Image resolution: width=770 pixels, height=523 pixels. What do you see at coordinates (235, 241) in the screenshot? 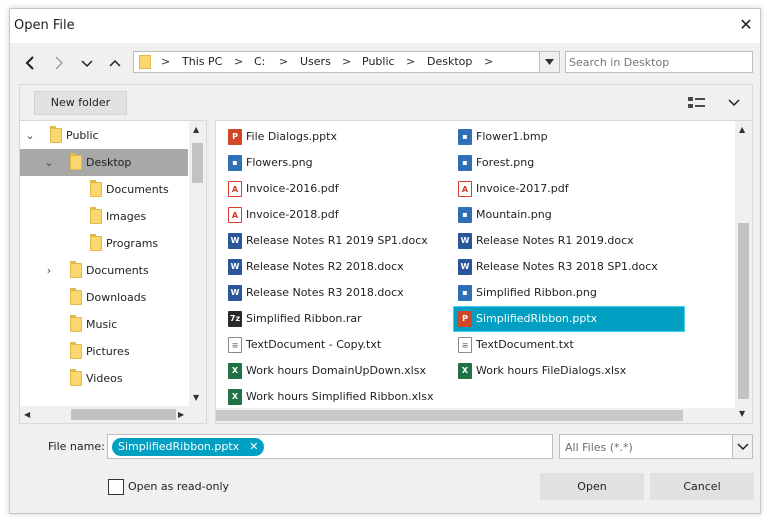
I see `word-file-icon: W` at bounding box center [235, 241].